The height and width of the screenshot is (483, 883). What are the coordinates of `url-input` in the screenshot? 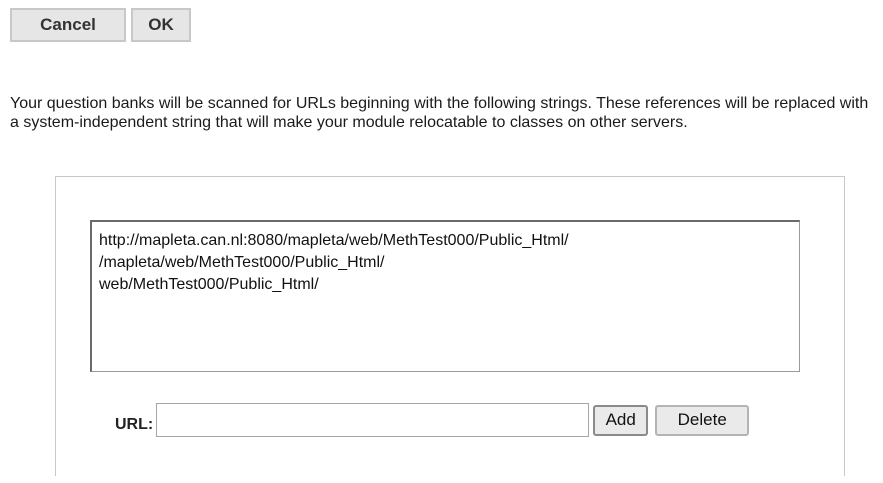 It's located at (373, 420).